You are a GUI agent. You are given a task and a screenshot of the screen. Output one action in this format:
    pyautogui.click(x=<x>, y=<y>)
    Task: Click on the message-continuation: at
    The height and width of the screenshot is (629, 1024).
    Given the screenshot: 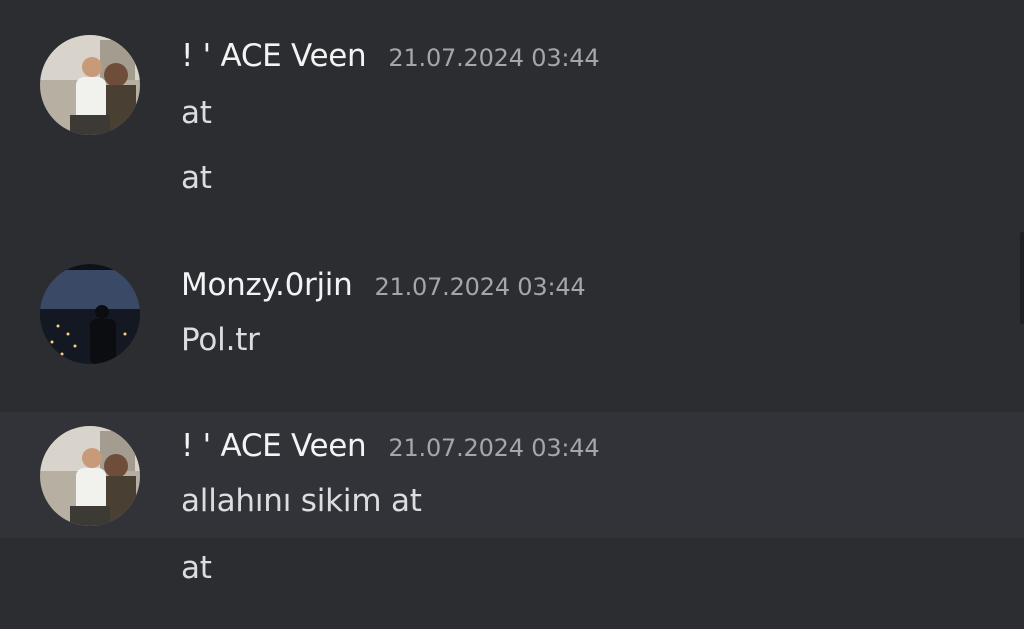 What is the action you would take?
    pyautogui.click(x=512, y=583)
    